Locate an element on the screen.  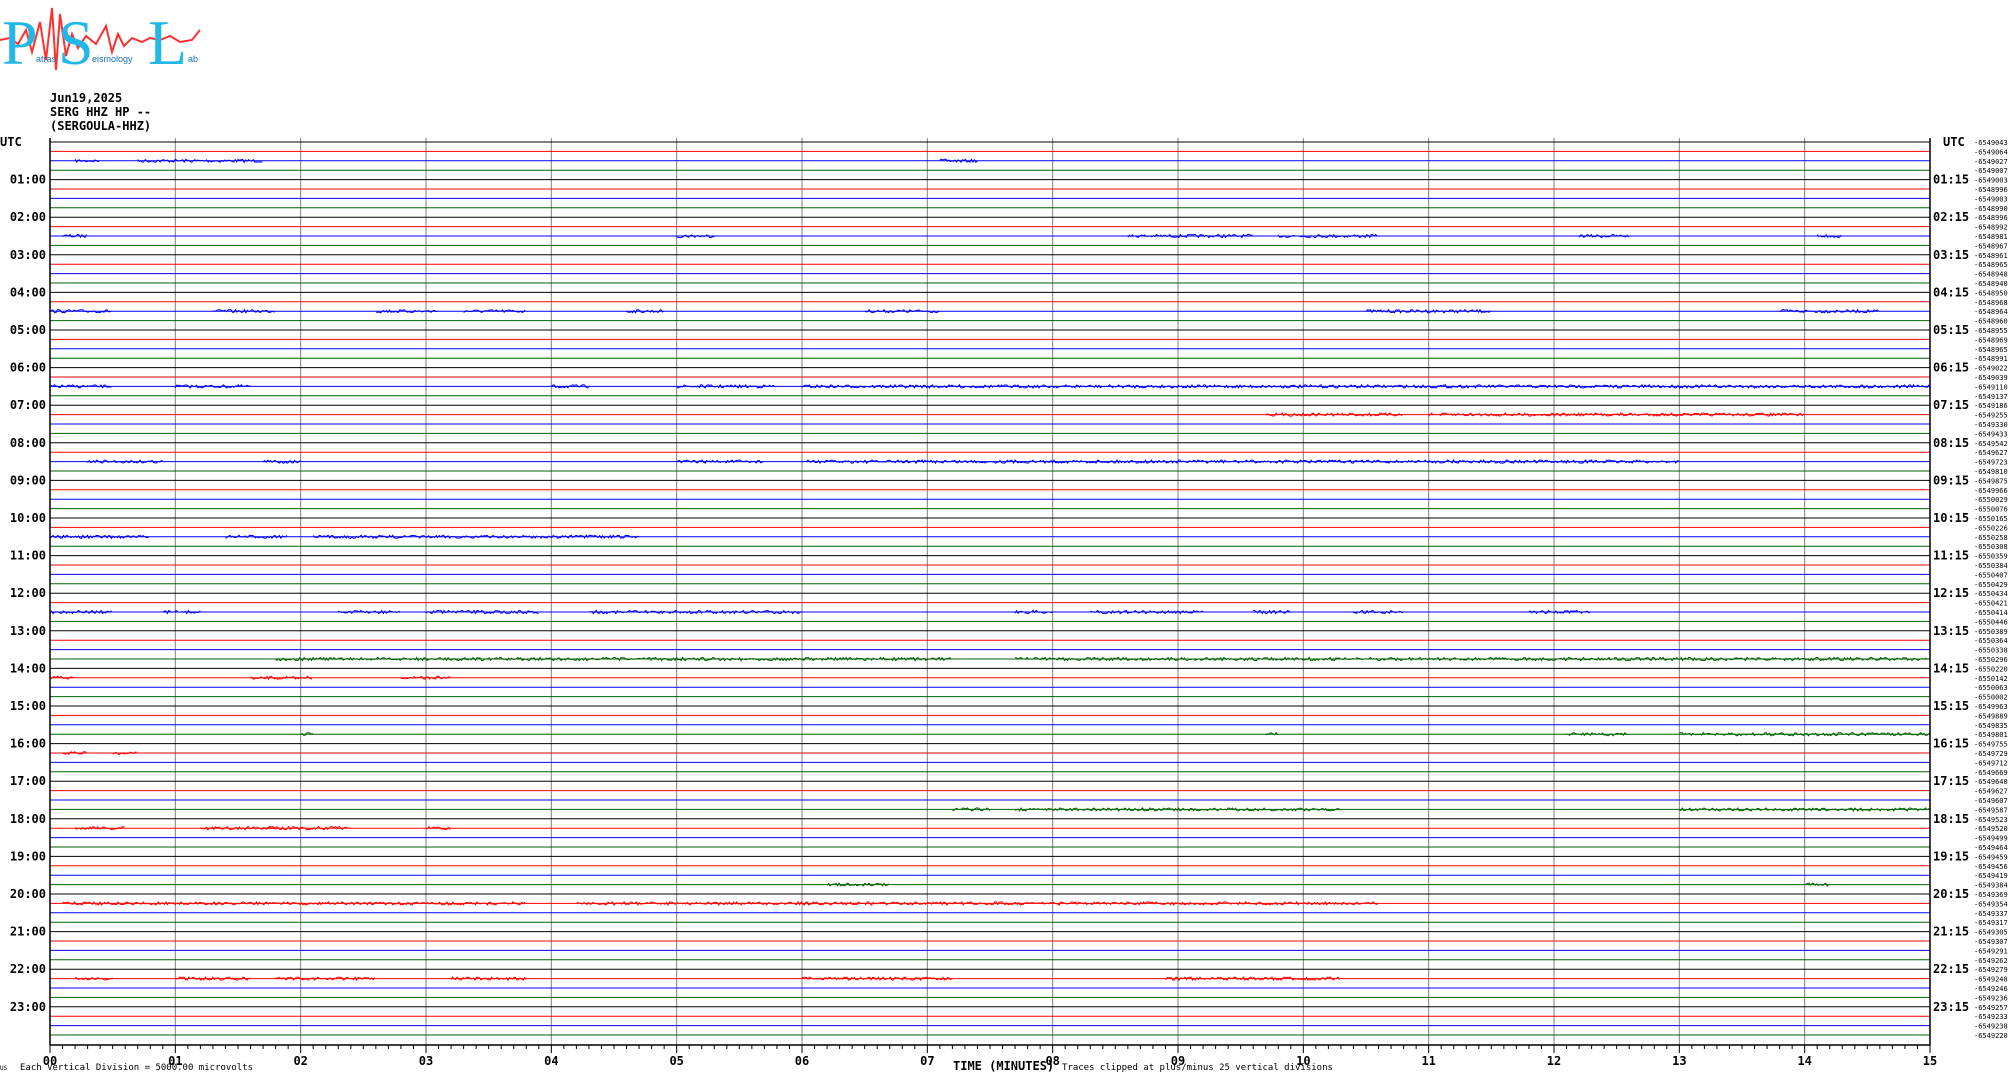
right-hour-label: 01:15 is located at coordinates (1951, 180).